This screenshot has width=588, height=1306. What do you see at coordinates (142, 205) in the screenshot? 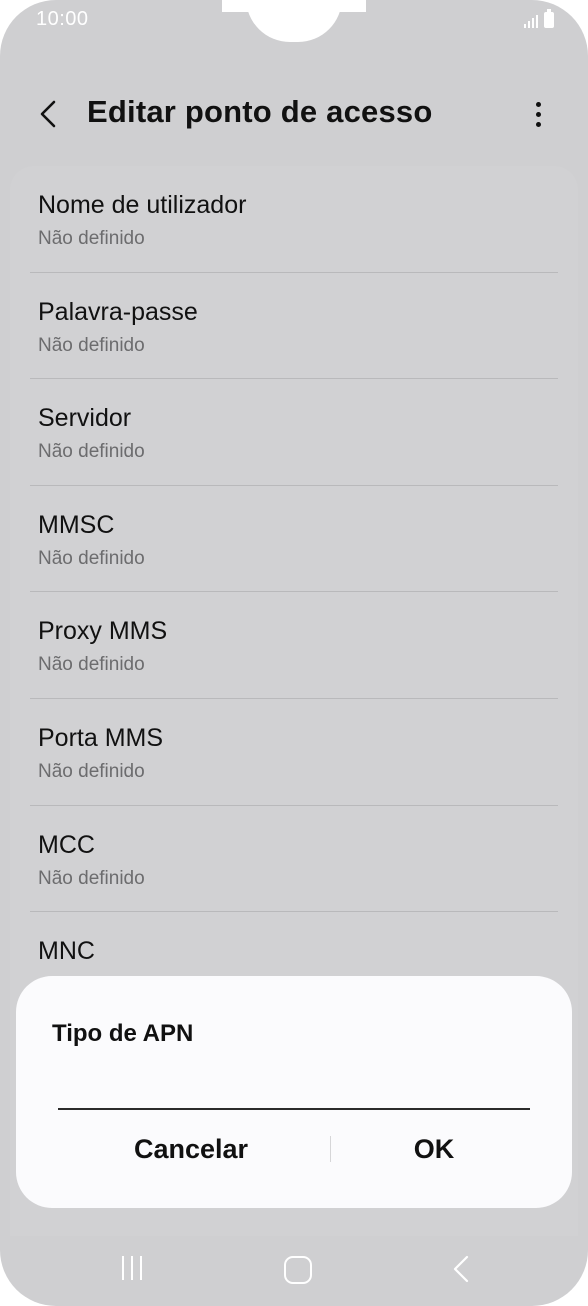
I see `setting-title: Nome de utilizador` at bounding box center [142, 205].